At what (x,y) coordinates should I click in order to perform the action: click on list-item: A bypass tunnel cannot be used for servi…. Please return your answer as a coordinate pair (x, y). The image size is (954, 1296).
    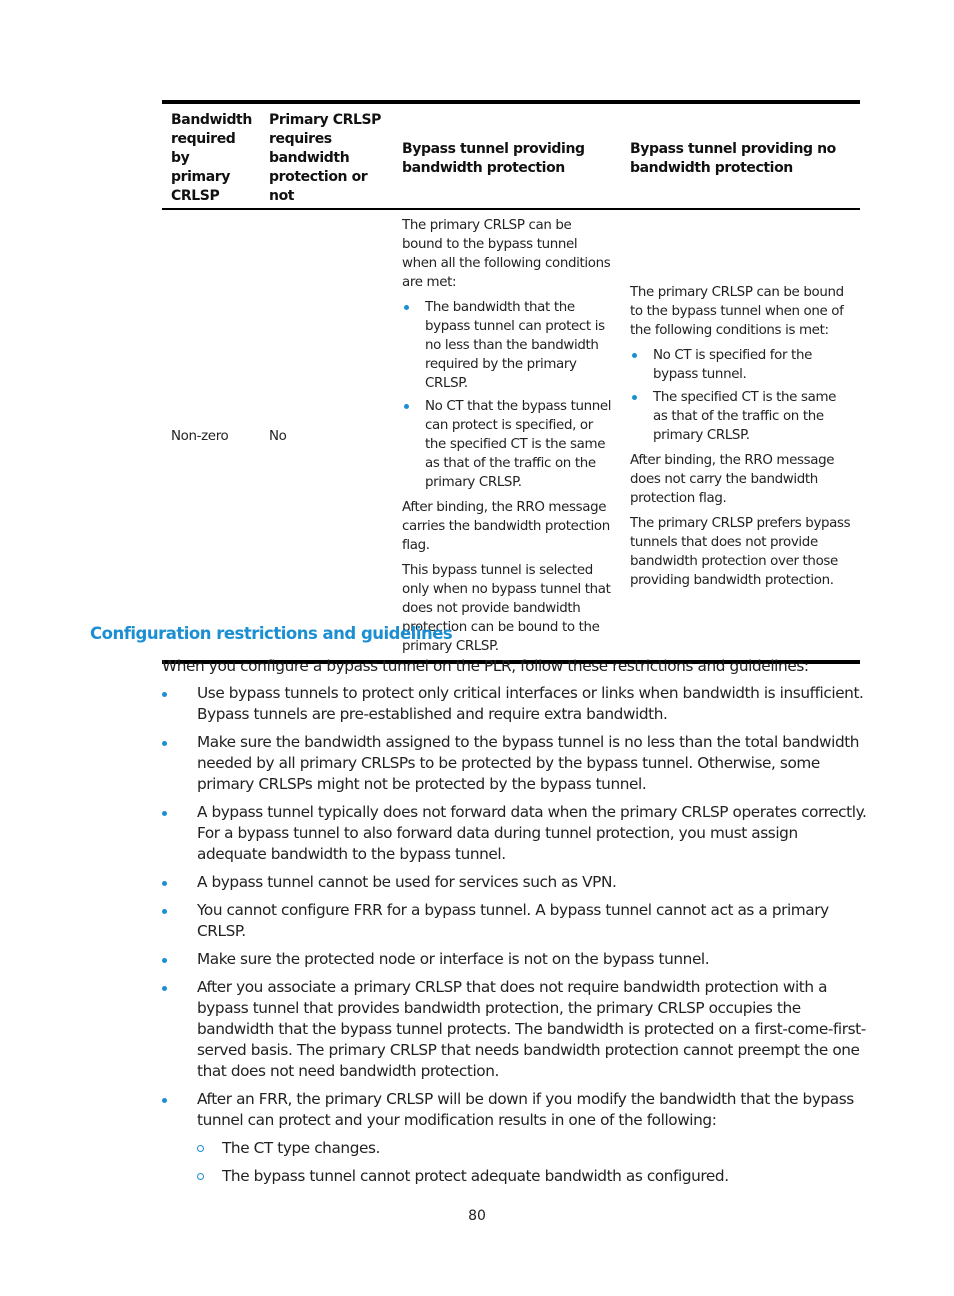
    Looking at the image, I should click on (514, 882).